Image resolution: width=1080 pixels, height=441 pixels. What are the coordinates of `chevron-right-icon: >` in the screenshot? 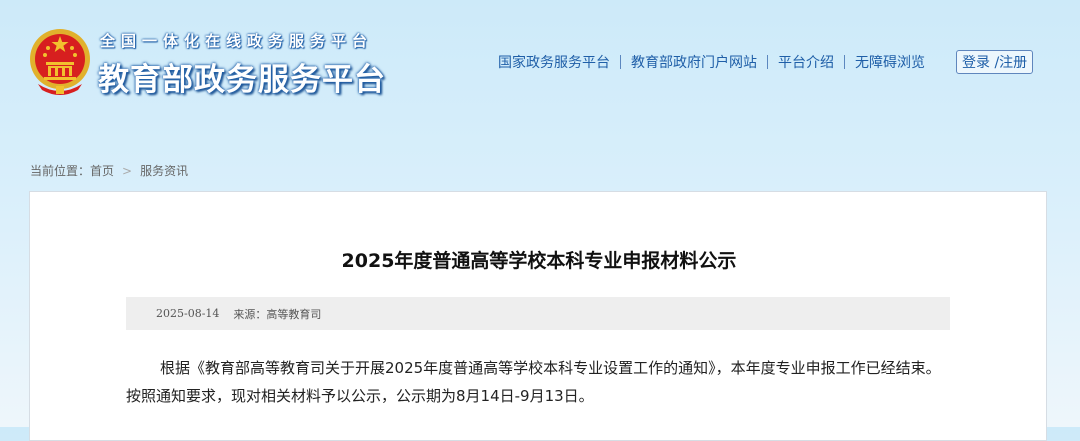 It's located at (127, 171).